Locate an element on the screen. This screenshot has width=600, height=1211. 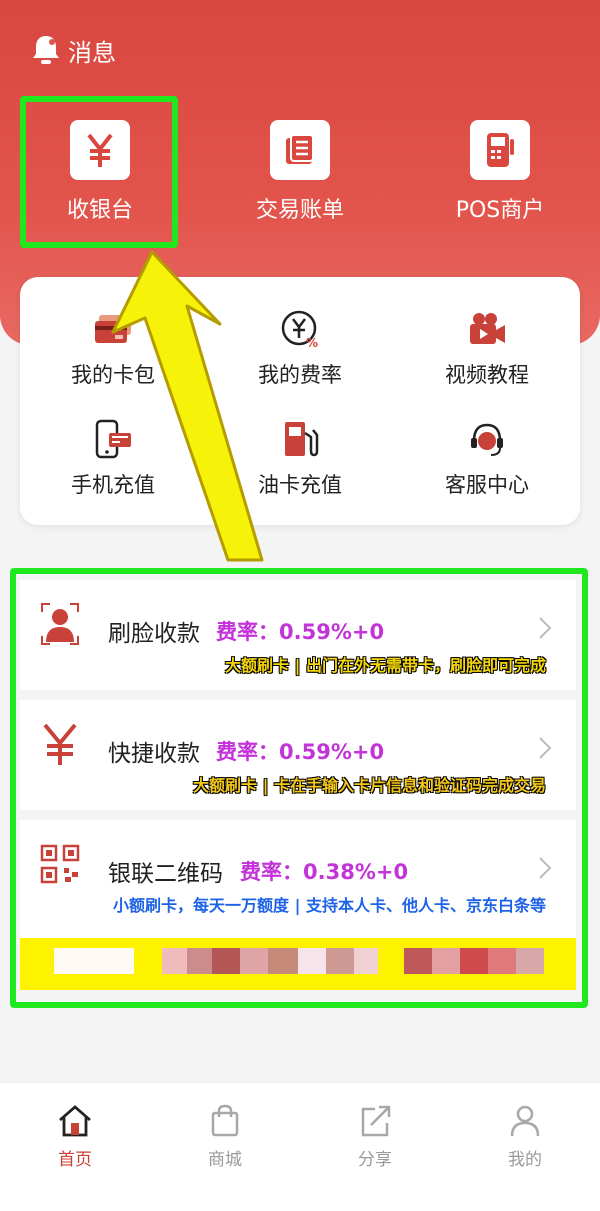
tab-mall: 商城 is located at coordinates (225, 1138).